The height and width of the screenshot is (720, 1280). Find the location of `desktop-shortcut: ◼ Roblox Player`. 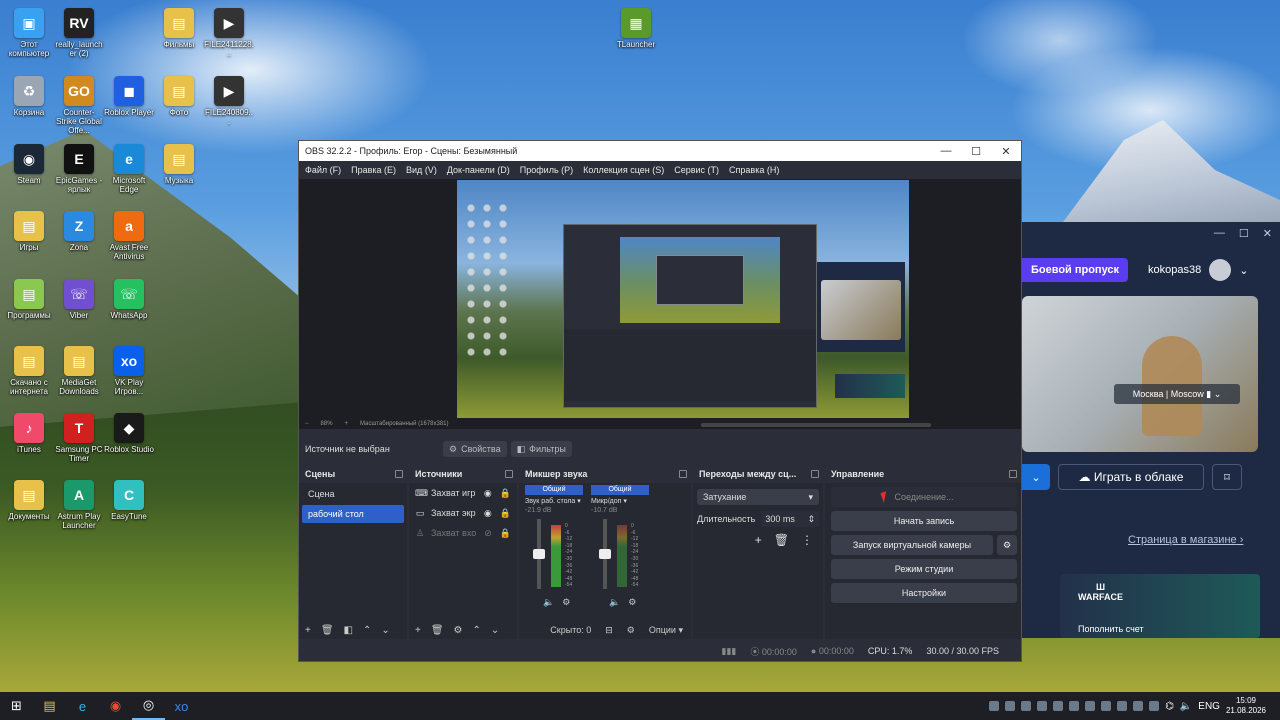

desktop-shortcut: ◼ Roblox Player is located at coordinates (129, 96).